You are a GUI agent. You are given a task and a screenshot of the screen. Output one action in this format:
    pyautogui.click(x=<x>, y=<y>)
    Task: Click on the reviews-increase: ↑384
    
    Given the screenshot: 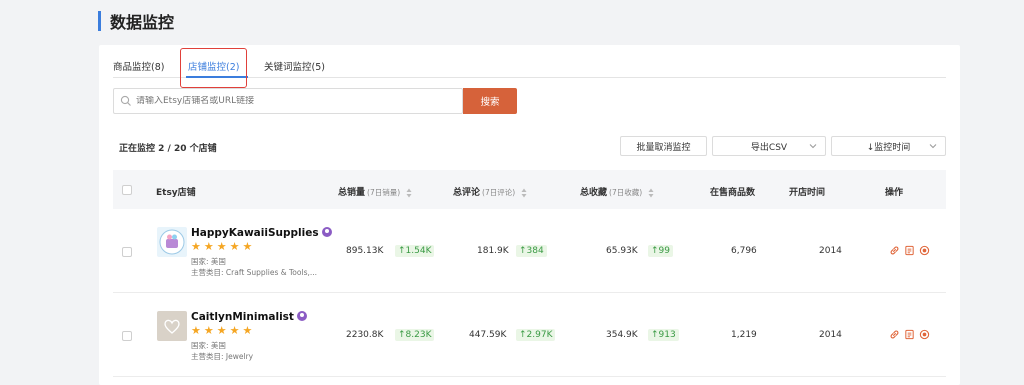 What is the action you would take?
    pyautogui.click(x=531, y=251)
    